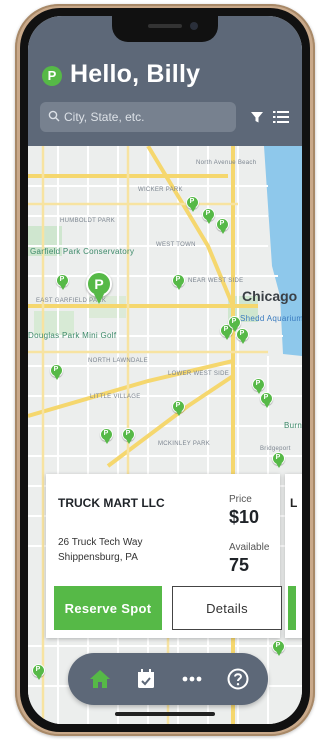  Describe the element at coordinates (72, 335) in the screenshot. I see `map-label-douglas-park: Douglas Park Mini Golf` at that location.